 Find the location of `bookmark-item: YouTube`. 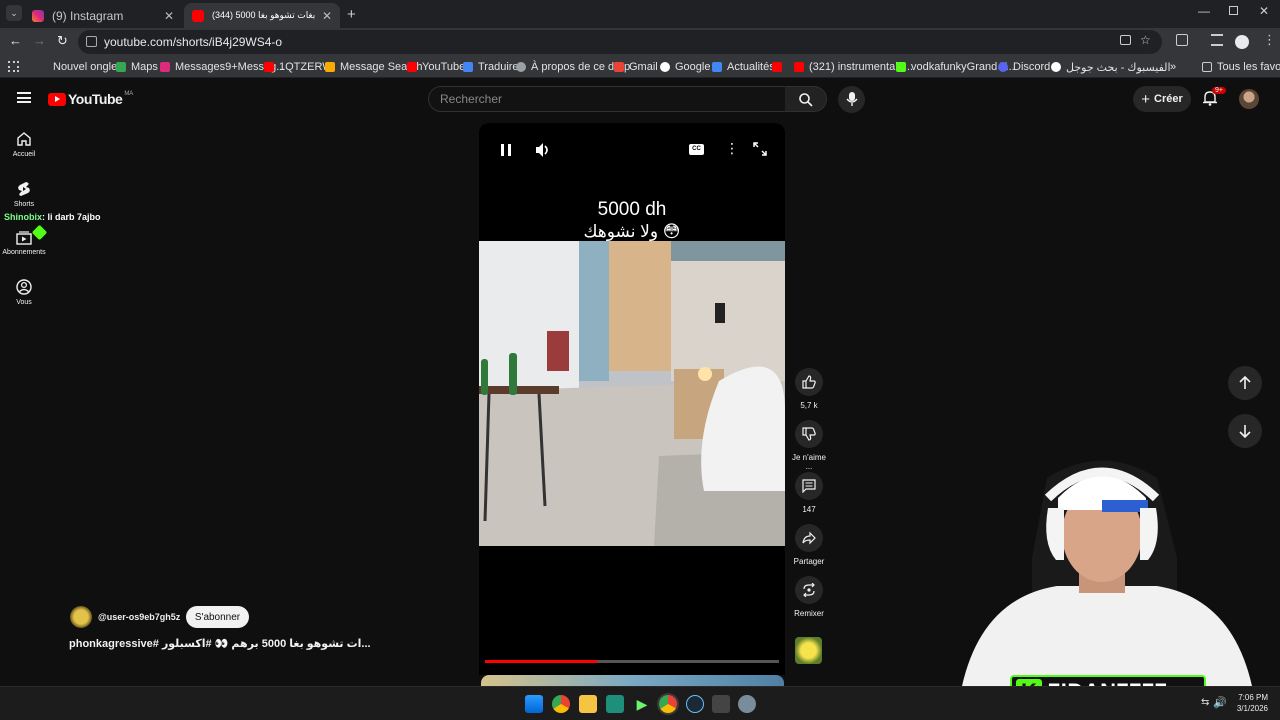

bookmark-item: YouTube is located at coordinates (436, 67).